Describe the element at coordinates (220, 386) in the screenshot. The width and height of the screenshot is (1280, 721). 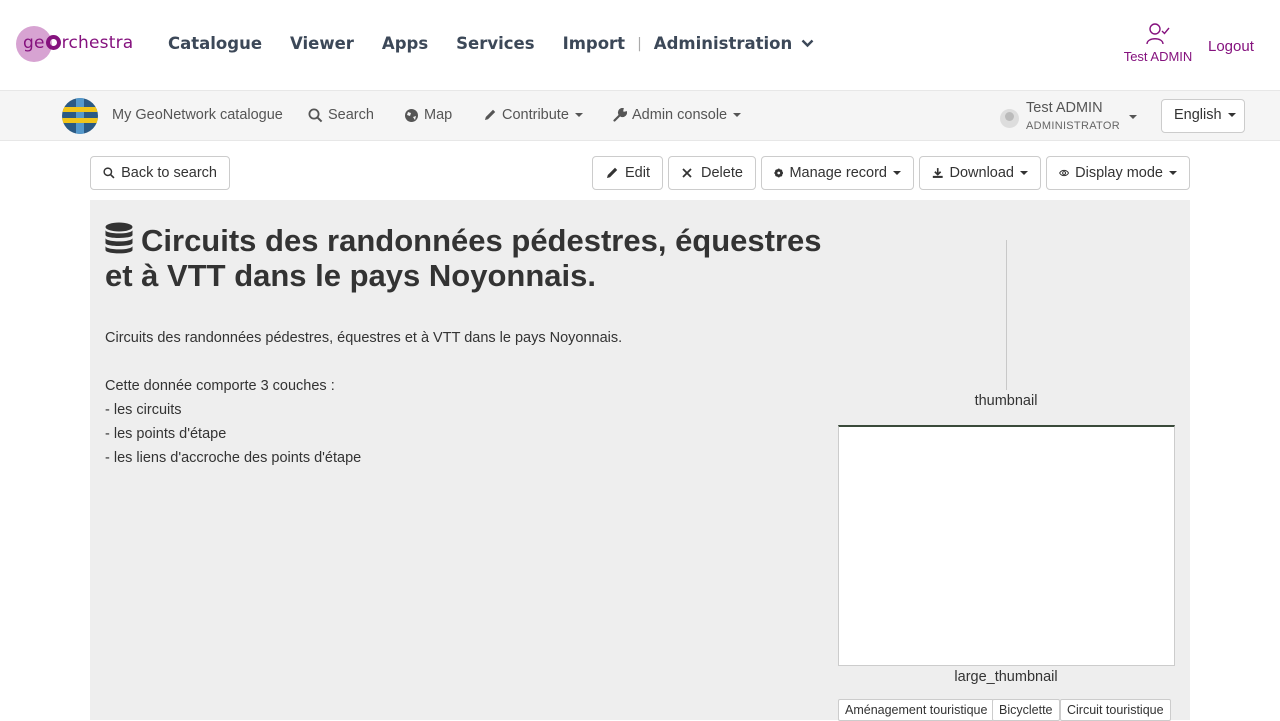
I see `abstract-line: Cette donnée comporte 3 couches :` at that location.